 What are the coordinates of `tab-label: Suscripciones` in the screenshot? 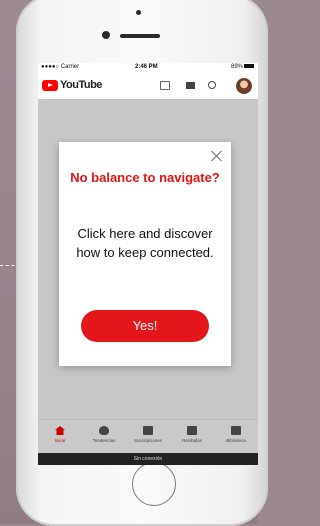 It's located at (147, 440).